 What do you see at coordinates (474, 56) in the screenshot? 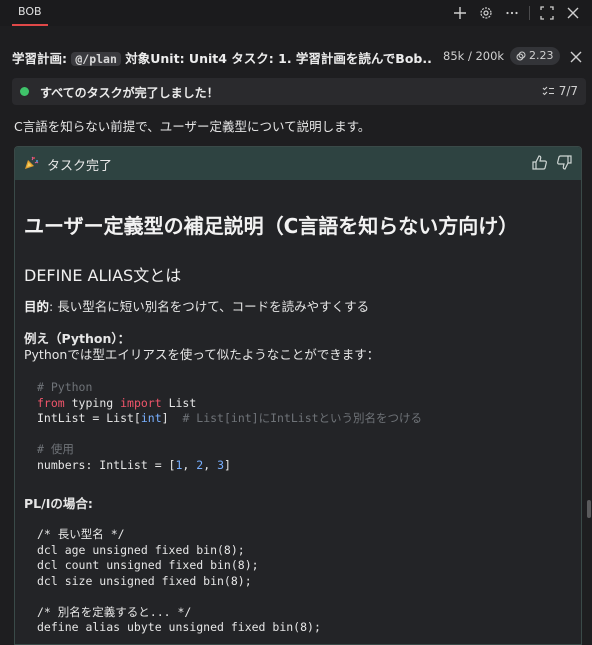
I see `token-usage: 85k / 200k` at bounding box center [474, 56].